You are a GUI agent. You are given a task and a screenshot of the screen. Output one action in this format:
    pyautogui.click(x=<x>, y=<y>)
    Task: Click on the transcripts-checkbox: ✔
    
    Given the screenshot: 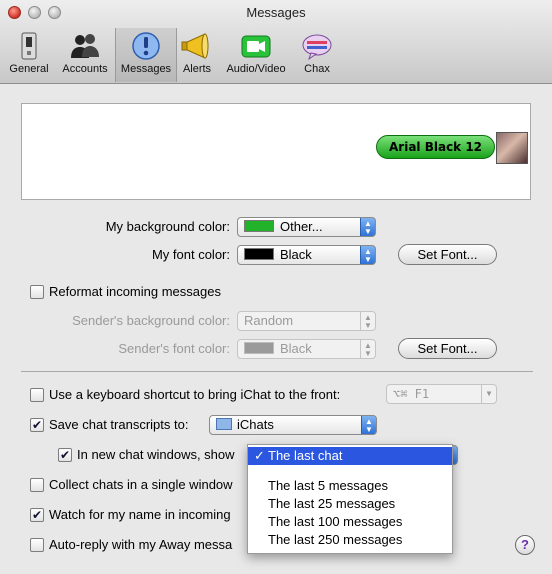 What is the action you would take?
    pyautogui.click(x=37, y=425)
    